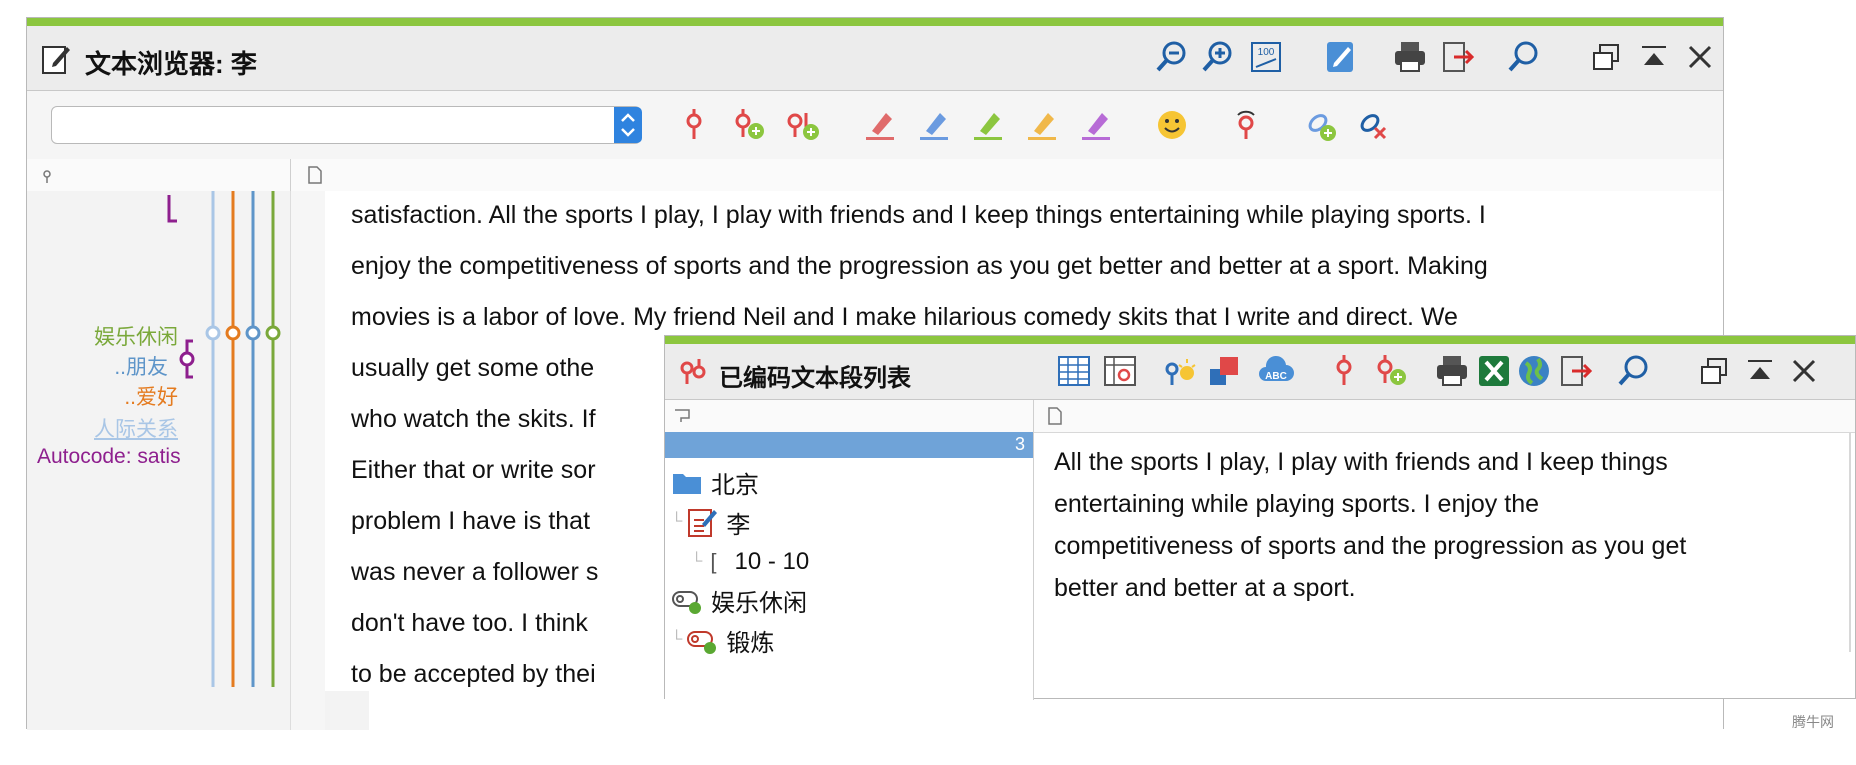  Describe the element at coordinates (735, 485) in the screenshot. I see `tree-item-label: 北京` at that location.